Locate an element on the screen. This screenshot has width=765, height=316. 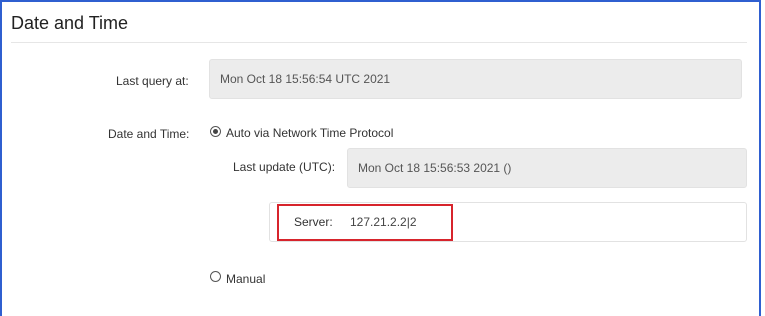
date-time-label: Date and Time: is located at coordinates (149, 134).